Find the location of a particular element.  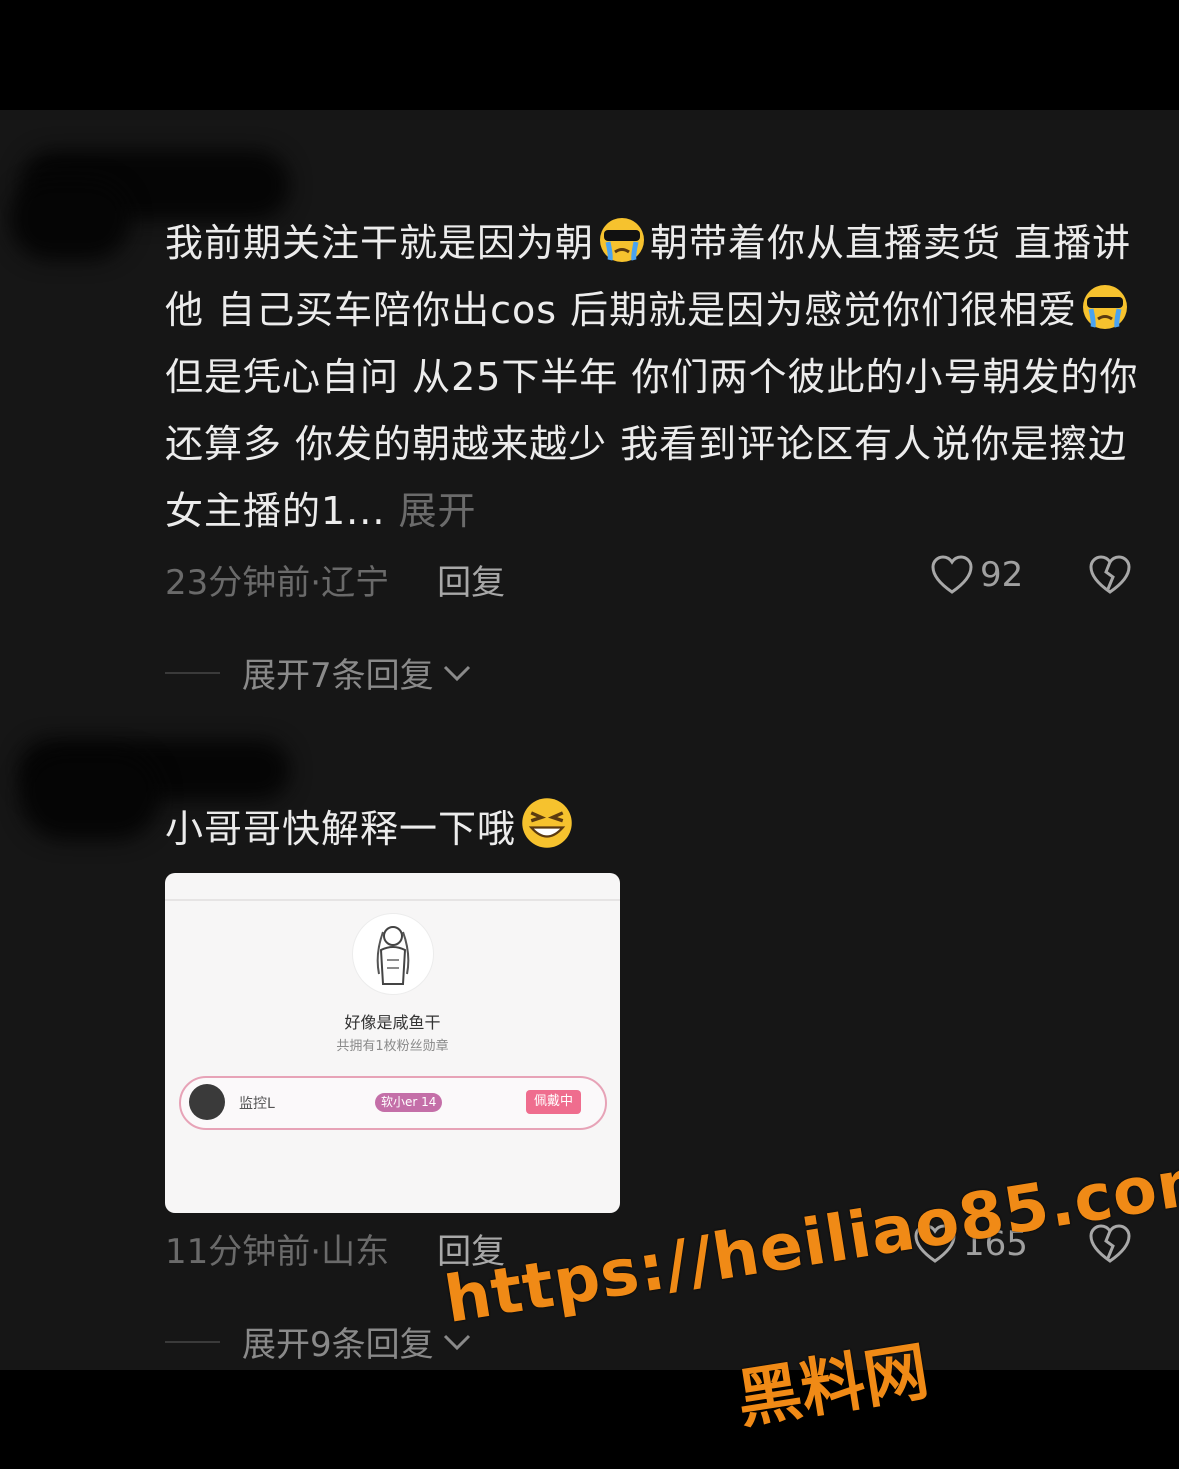

fan-badge-row: 监控L 软小er 14 佩戴中 is located at coordinates (393, 1103).